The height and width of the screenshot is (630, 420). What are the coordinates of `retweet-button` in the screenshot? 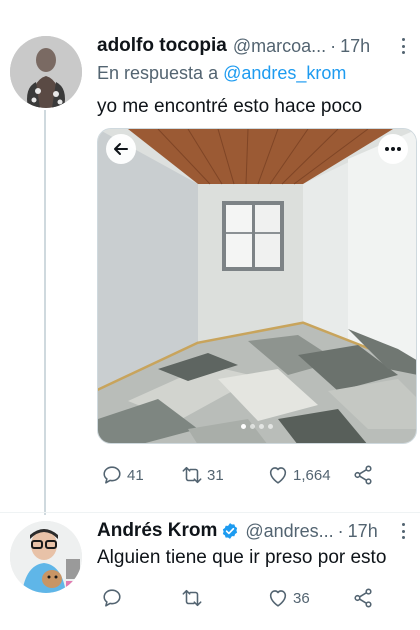 It's located at (194, 598).